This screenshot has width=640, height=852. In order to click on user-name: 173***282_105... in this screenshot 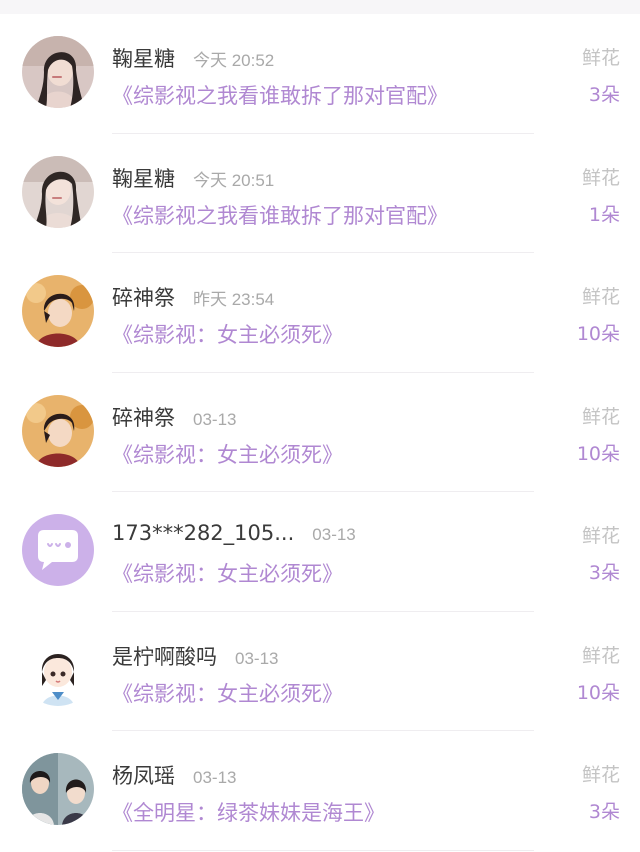, I will do `click(203, 533)`.